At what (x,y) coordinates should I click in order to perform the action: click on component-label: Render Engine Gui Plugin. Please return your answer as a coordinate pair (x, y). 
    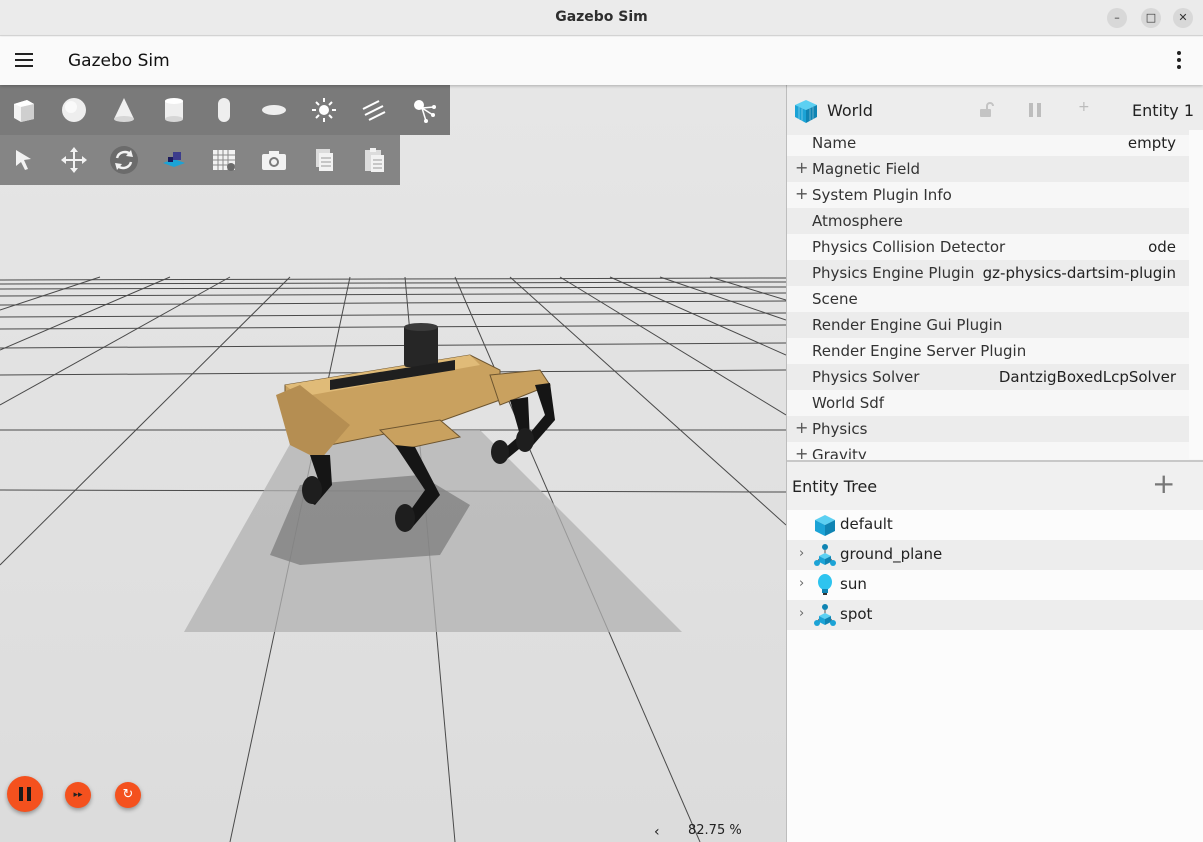
    Looking at the image, I should click on (907, 325).